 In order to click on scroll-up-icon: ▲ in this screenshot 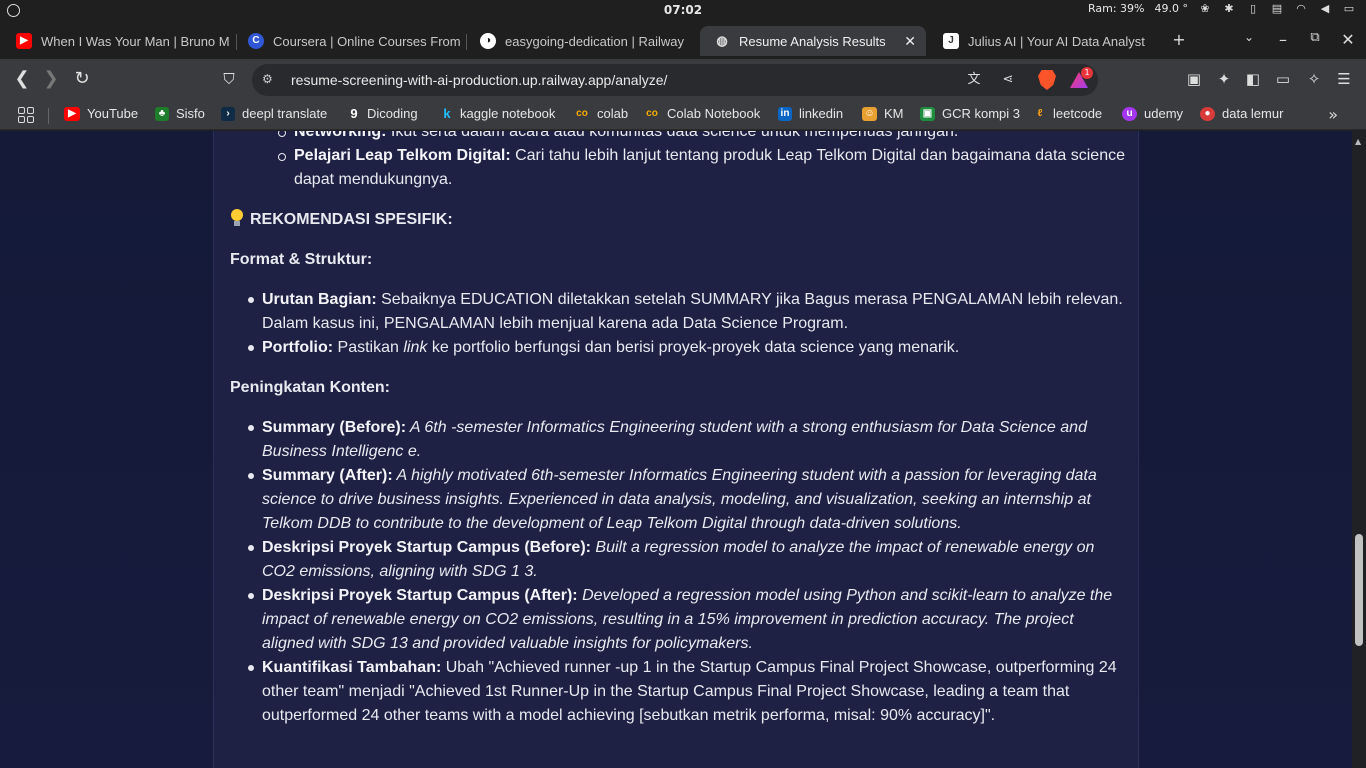, I will do `click(1358, 141)`.